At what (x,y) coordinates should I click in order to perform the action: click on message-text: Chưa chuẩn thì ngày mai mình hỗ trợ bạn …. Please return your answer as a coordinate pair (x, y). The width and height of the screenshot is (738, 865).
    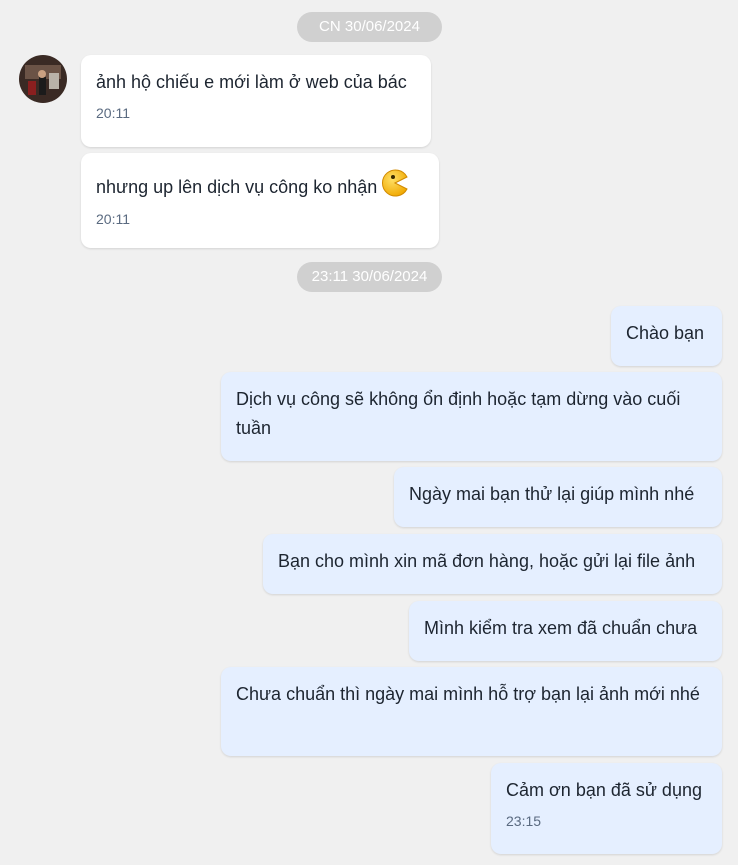
    Looking at the image, I should click on (468, 694).